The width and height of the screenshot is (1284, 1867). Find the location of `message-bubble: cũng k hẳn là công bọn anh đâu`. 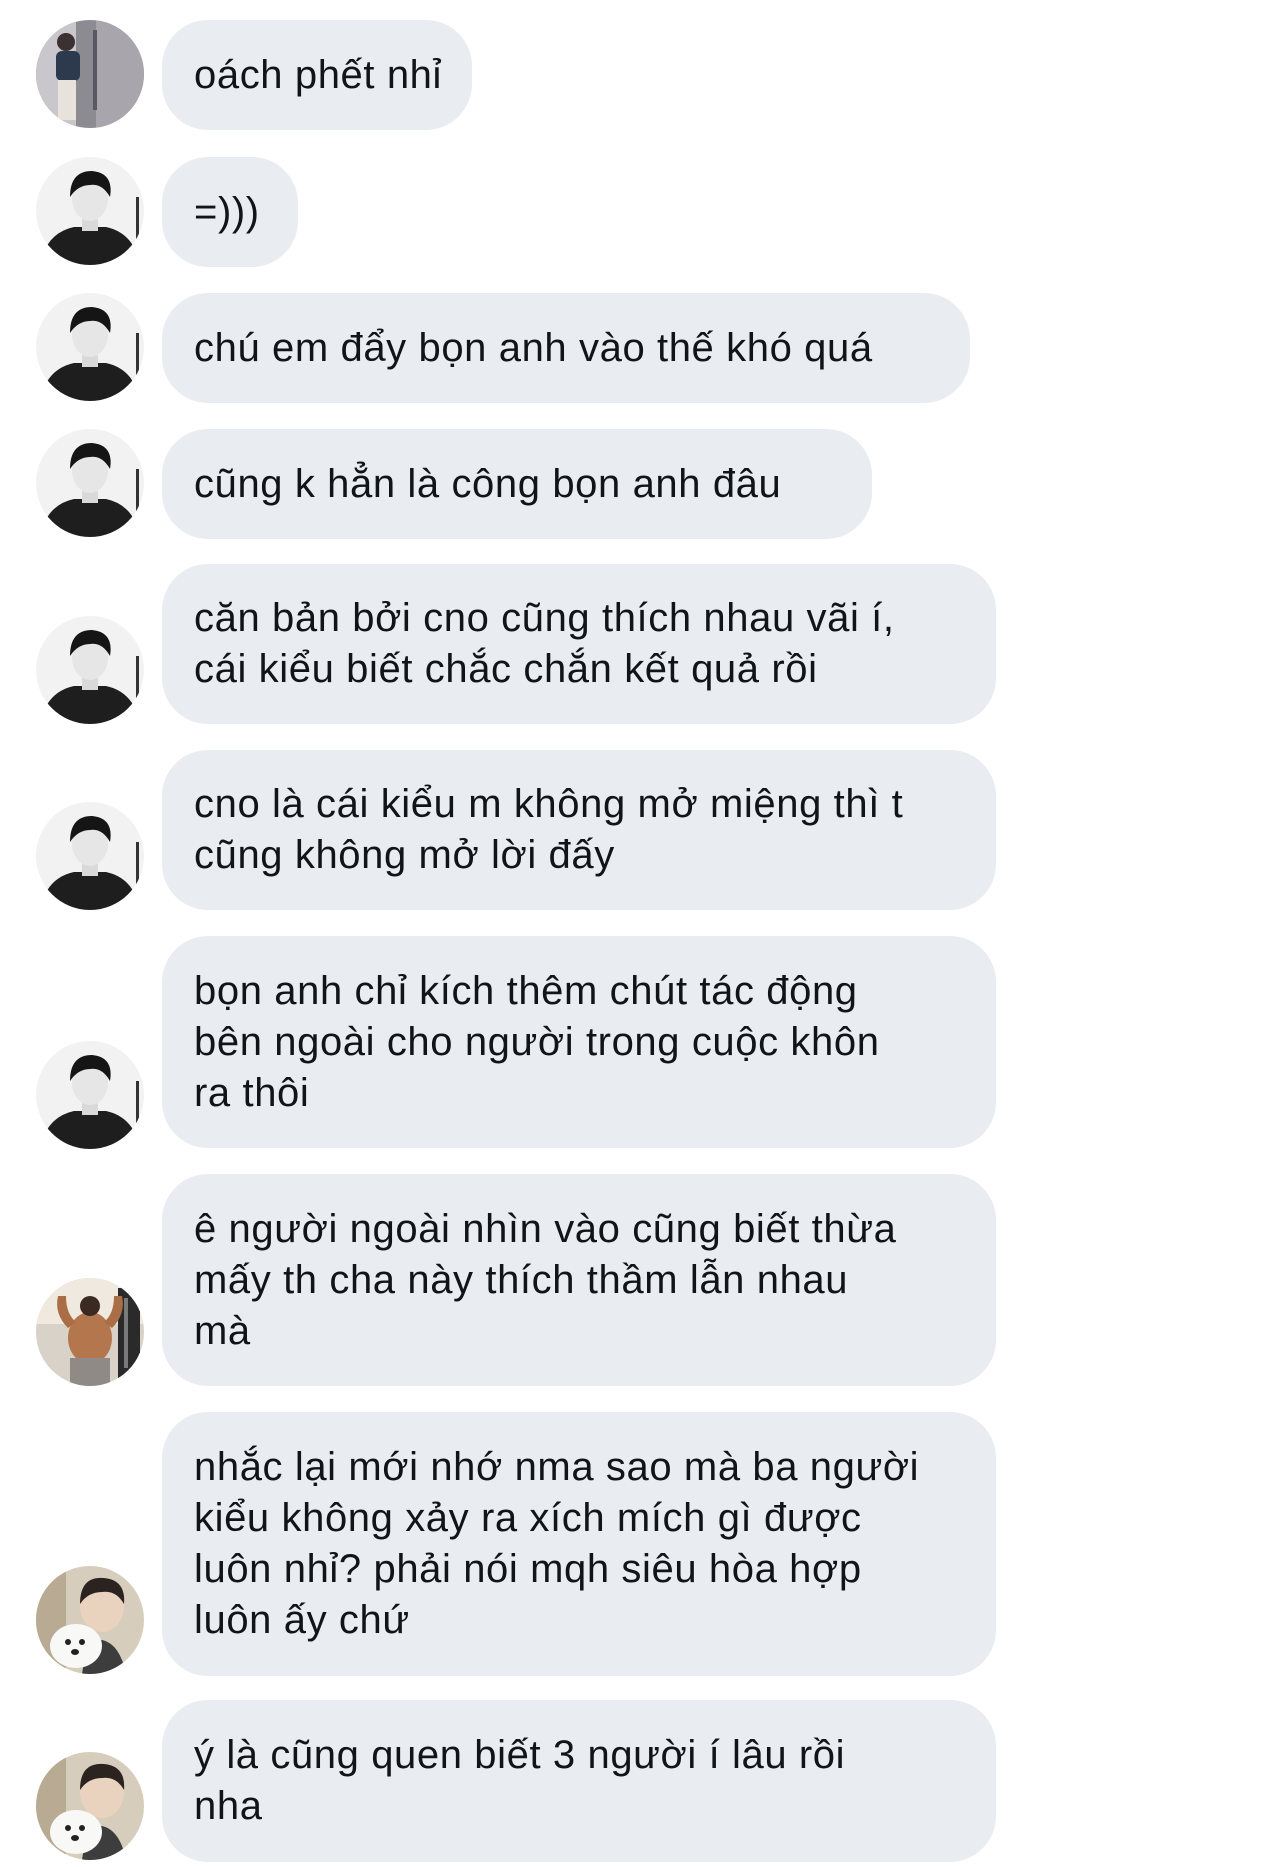

message-bubble: cũng k hẳn là công bọn anh đâu is located at coordinates (517, 484).